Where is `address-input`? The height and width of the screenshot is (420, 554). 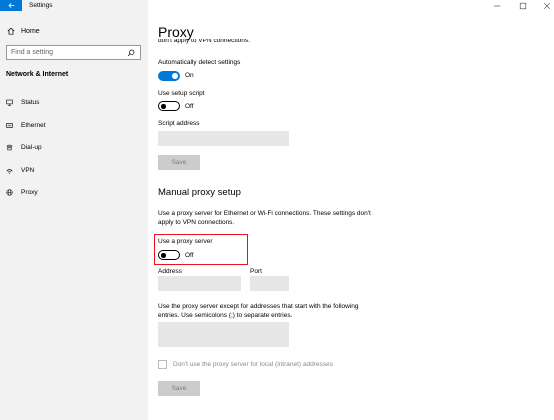 address-input is located at coordinates (199, 283).